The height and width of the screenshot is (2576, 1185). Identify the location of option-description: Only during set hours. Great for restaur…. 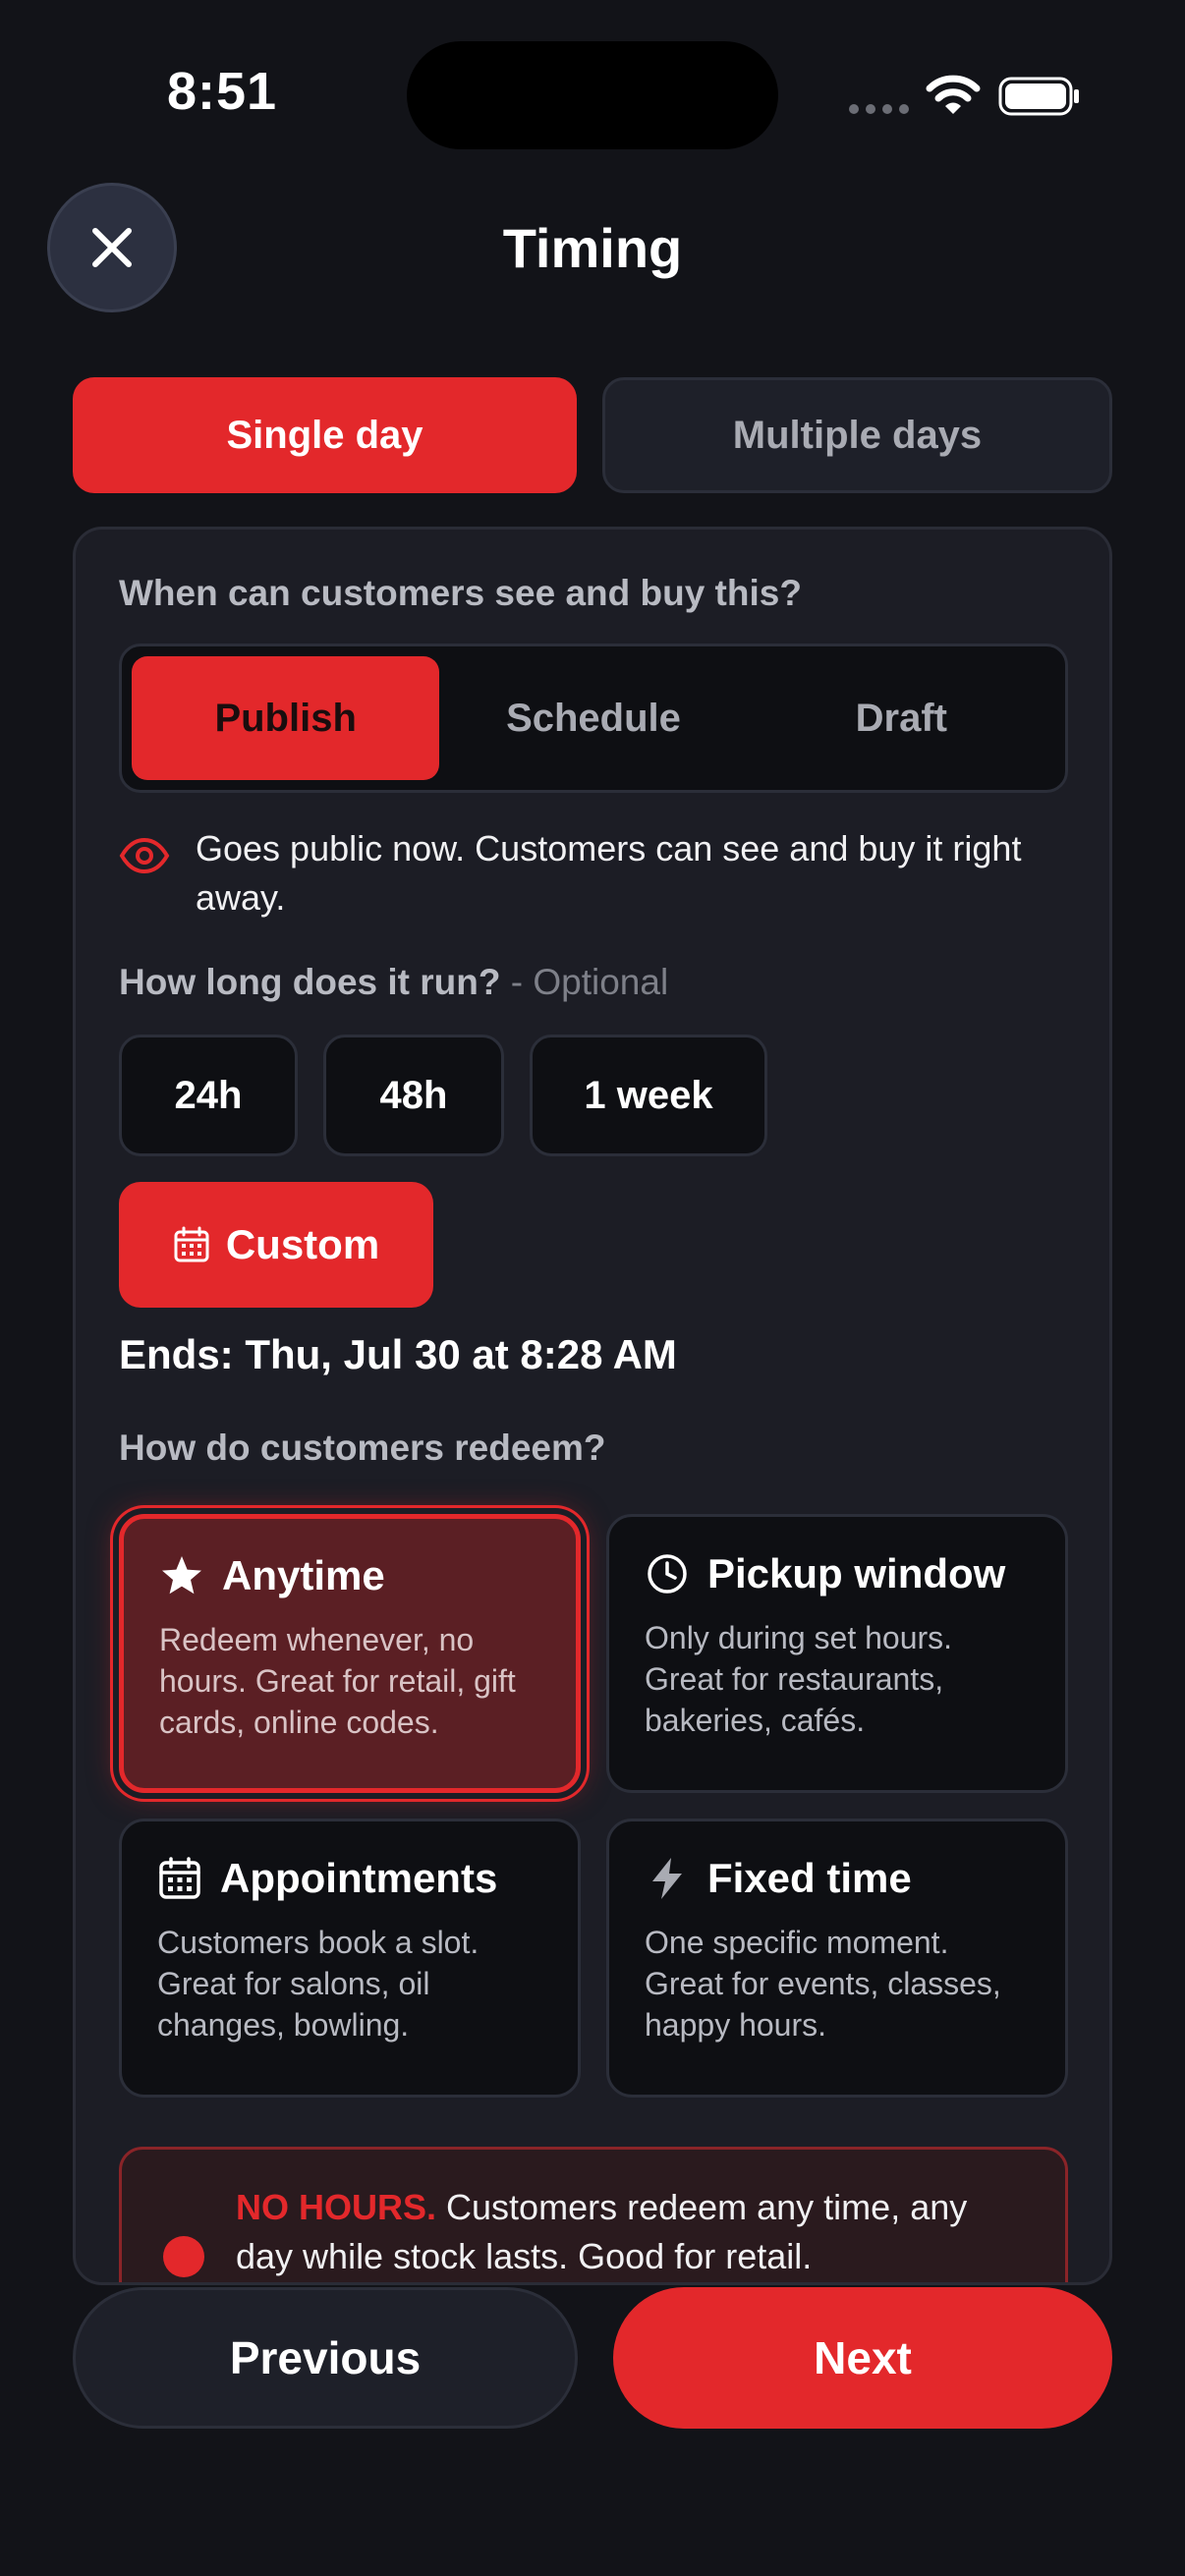
(799, 1679).